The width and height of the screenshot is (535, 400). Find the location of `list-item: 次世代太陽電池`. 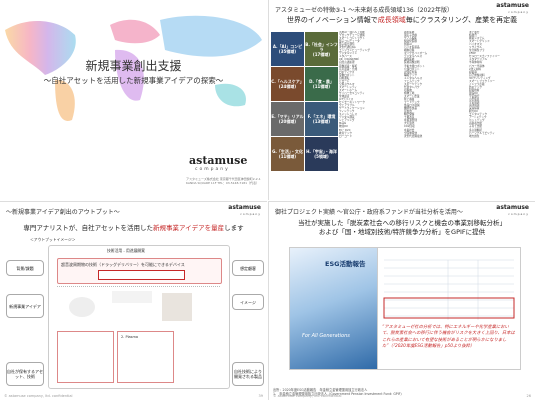

list-item: 次世代太陽電池 is located at coordinates (413, 136).